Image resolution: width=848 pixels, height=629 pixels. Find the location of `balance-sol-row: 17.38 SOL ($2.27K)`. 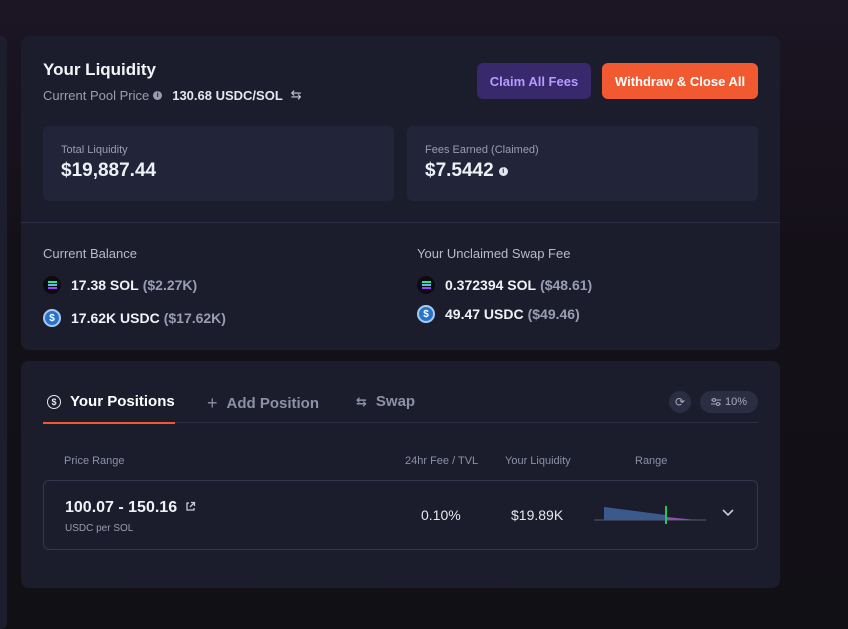

balance-sol-row: 17.38 SOL ($2.27K) is located at coordinates (120, 285).